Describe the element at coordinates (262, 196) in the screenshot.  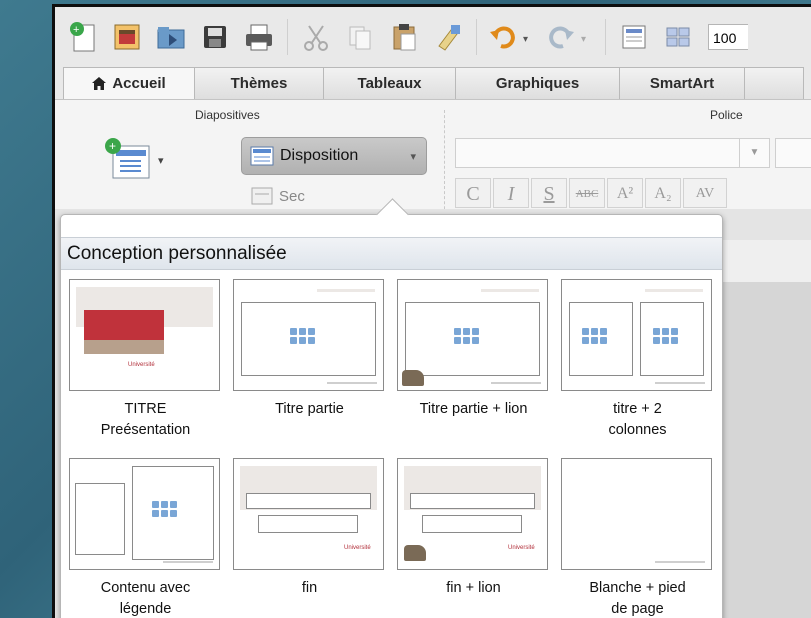
I see `section-icon` at that location.